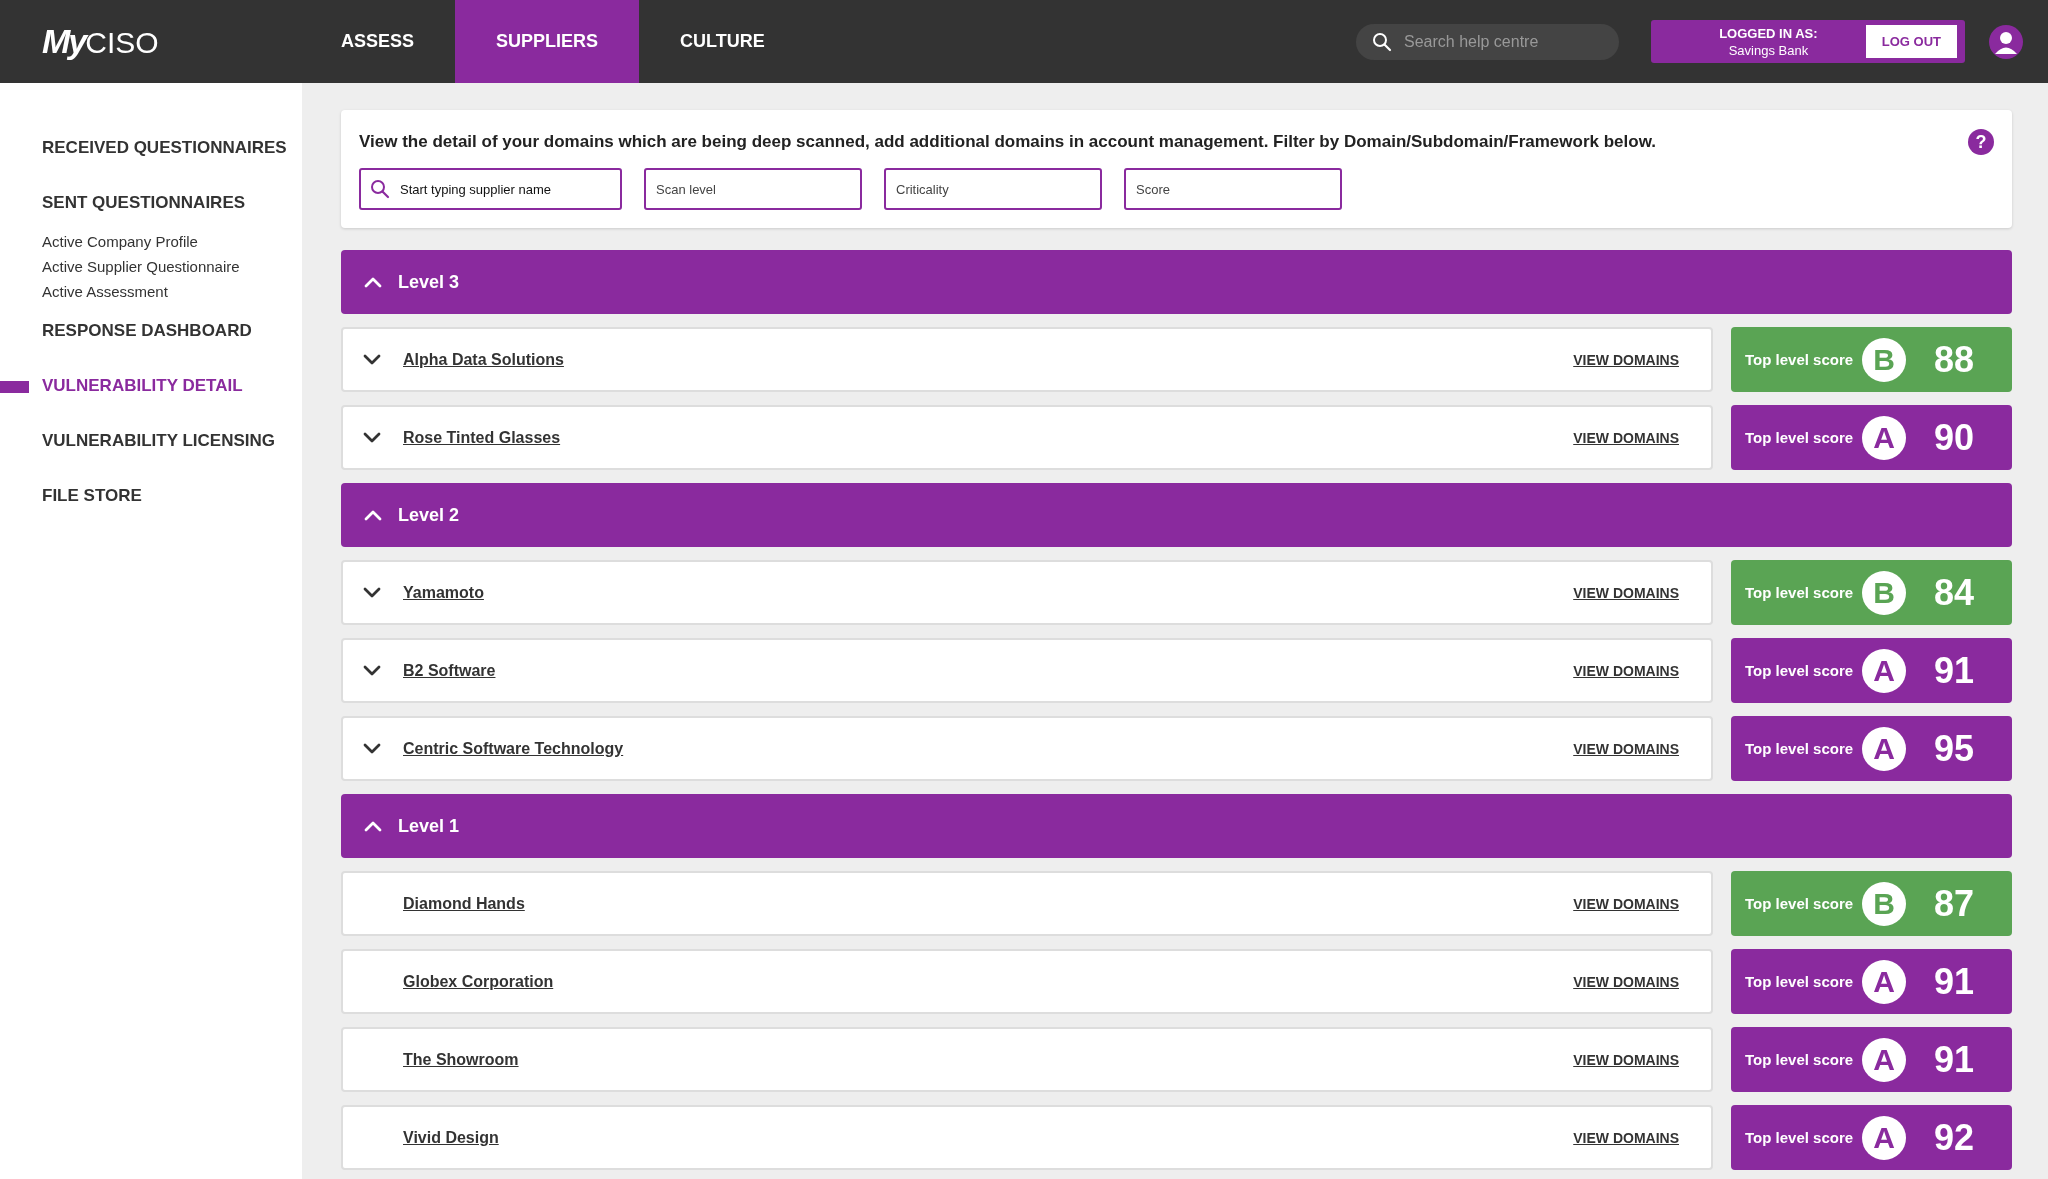 The height and width of the screenshot is (1179, 2048). I want to click on sidebar-item: Active Assessment, so click(151, 291).